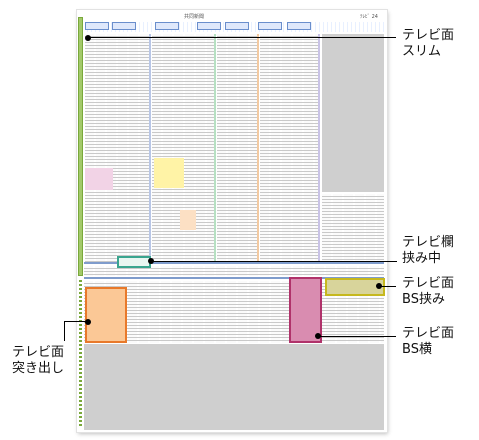  What do you see at coordinates (106, 315) in the screenshot?
I see `tsukidashi-box` at bounding box center [106, 315].